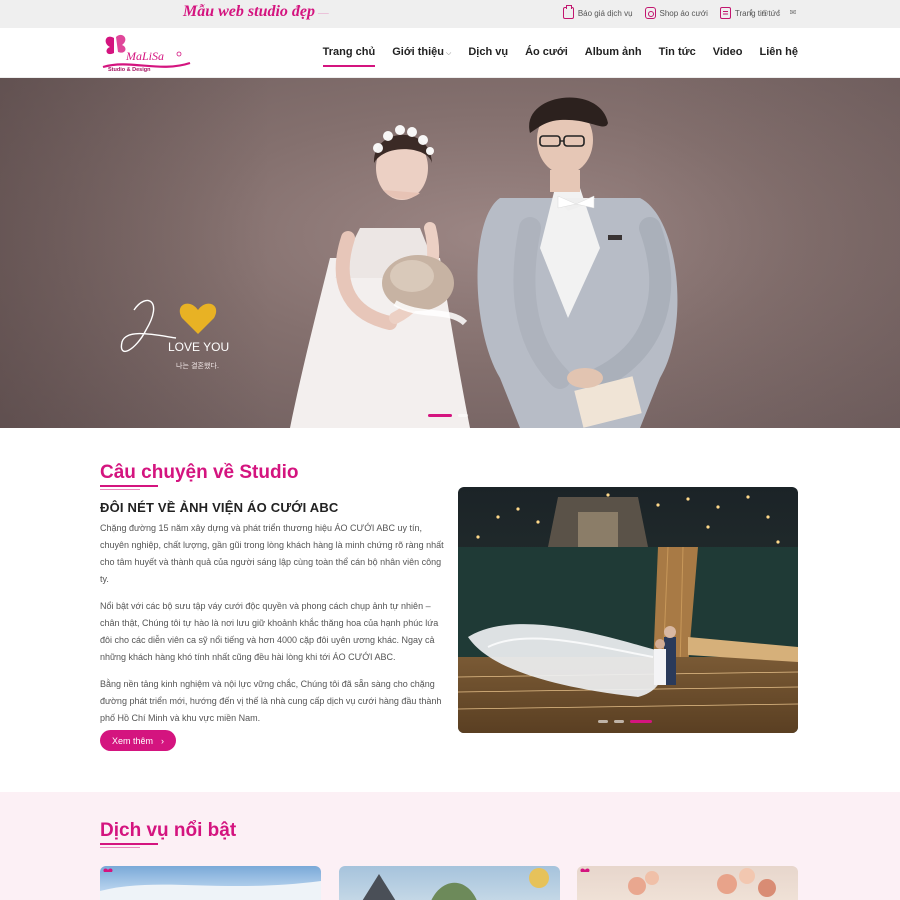 The image size is (900, 900). I want to click on top-link-shop: Shop áo cưới, so click(676, 13).